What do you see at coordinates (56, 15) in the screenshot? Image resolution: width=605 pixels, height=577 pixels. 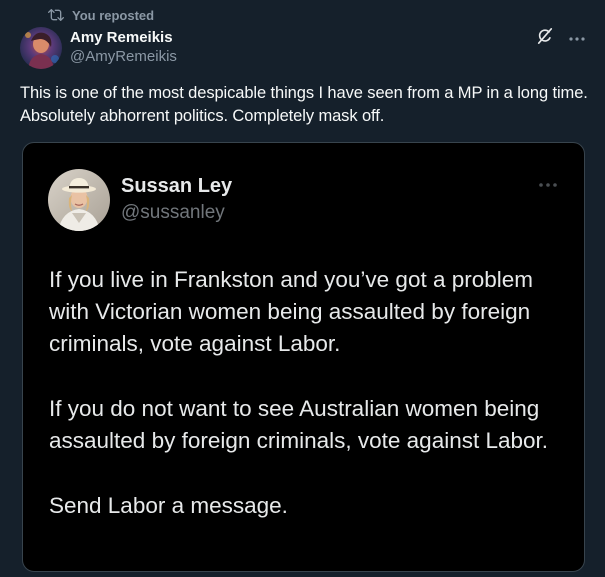 I see `repost-icon` at bounding box center [56, 15].